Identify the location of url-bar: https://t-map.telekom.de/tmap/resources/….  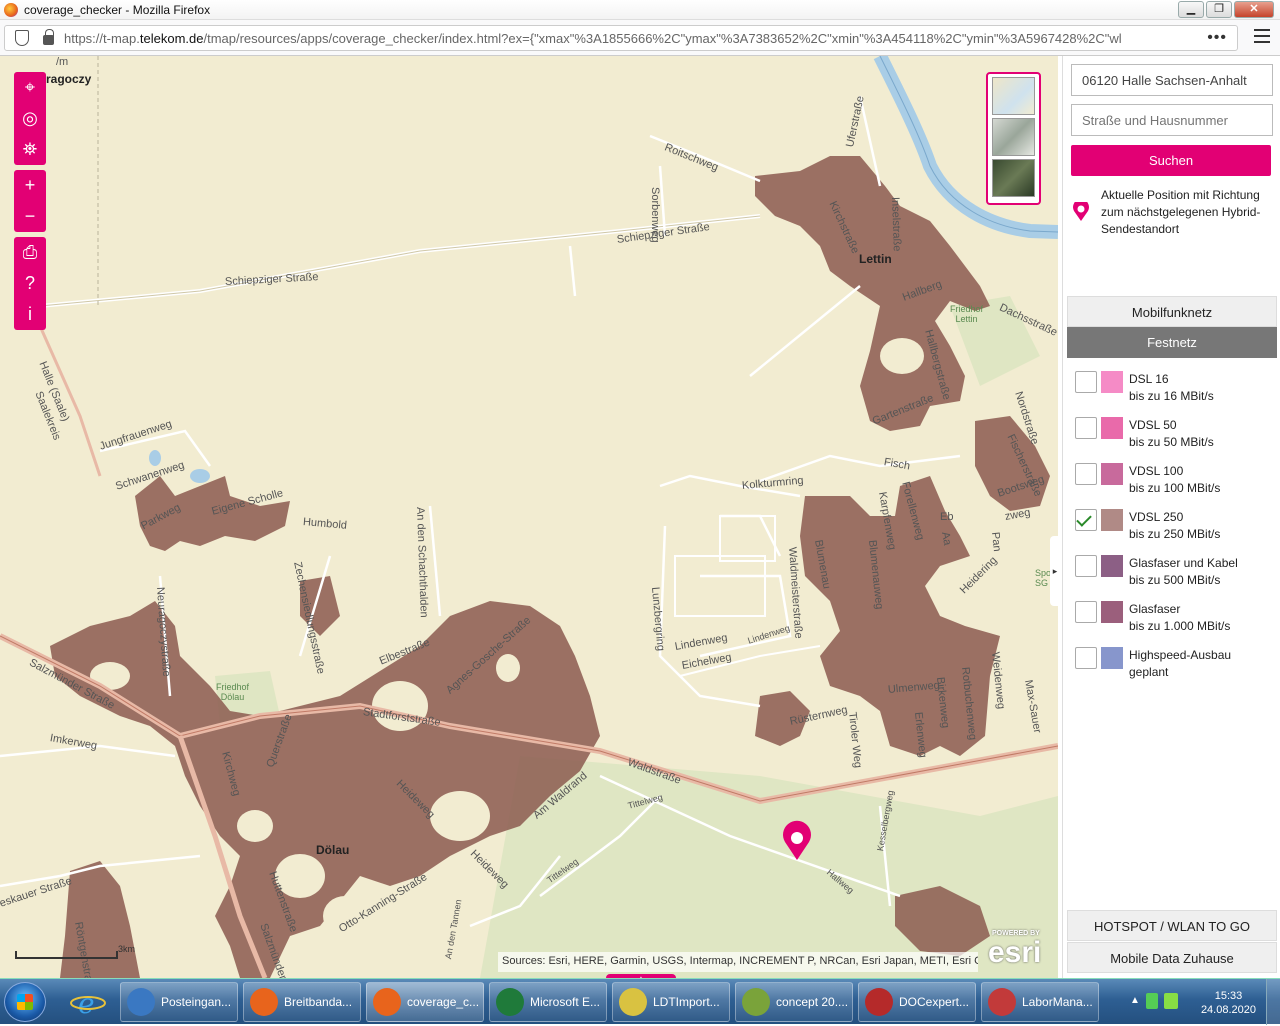
(621, 38).